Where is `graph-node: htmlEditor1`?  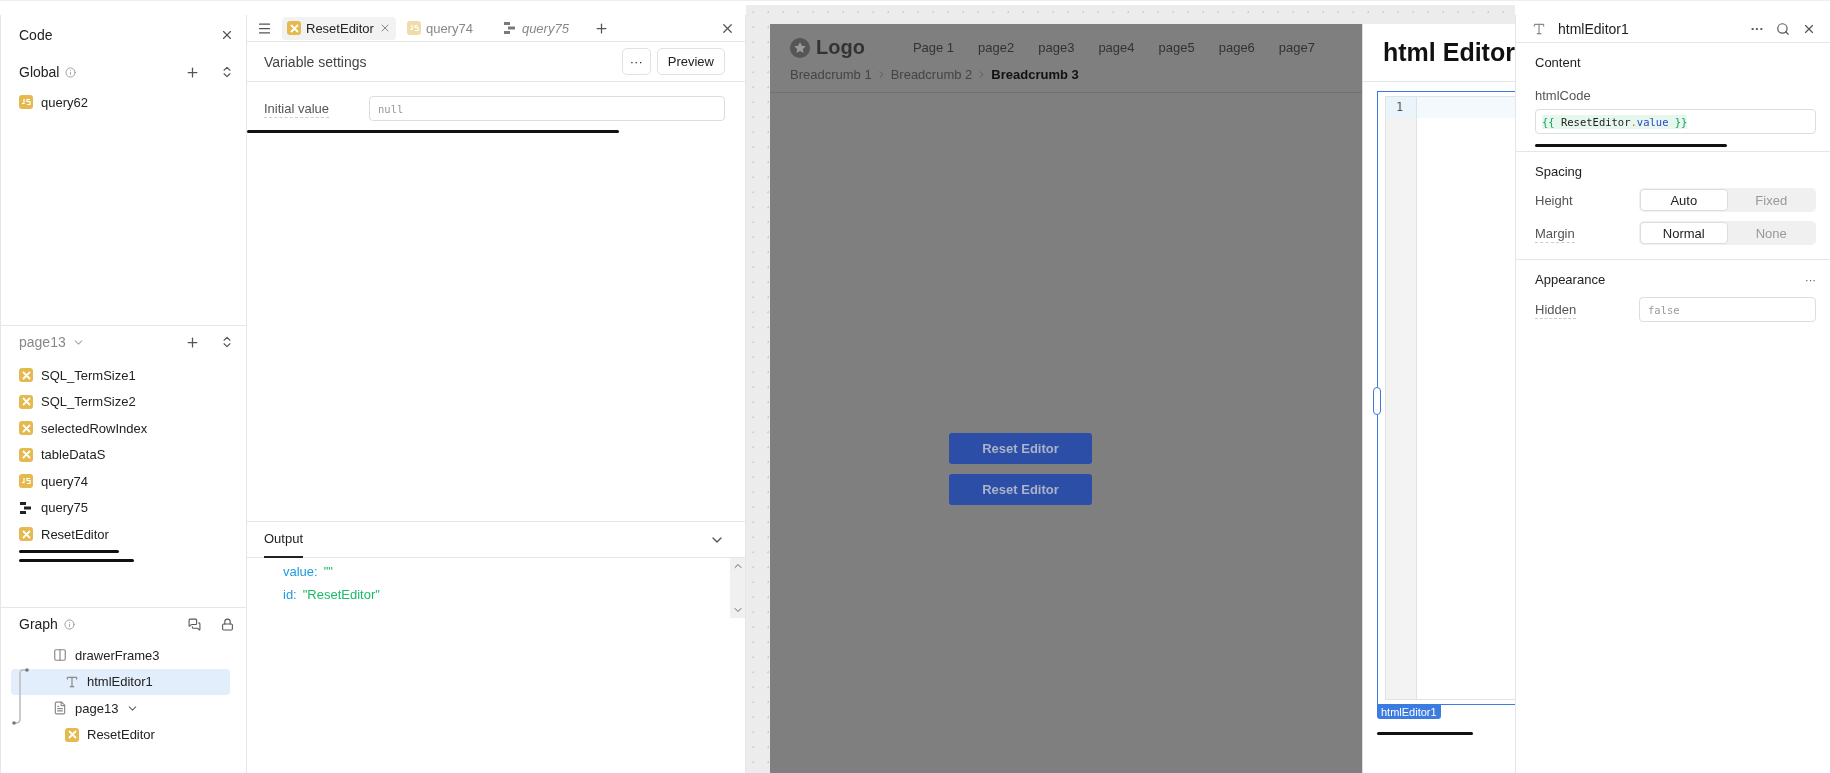
graph-node: htmlEditor1 is located at coordinates (120, 681).